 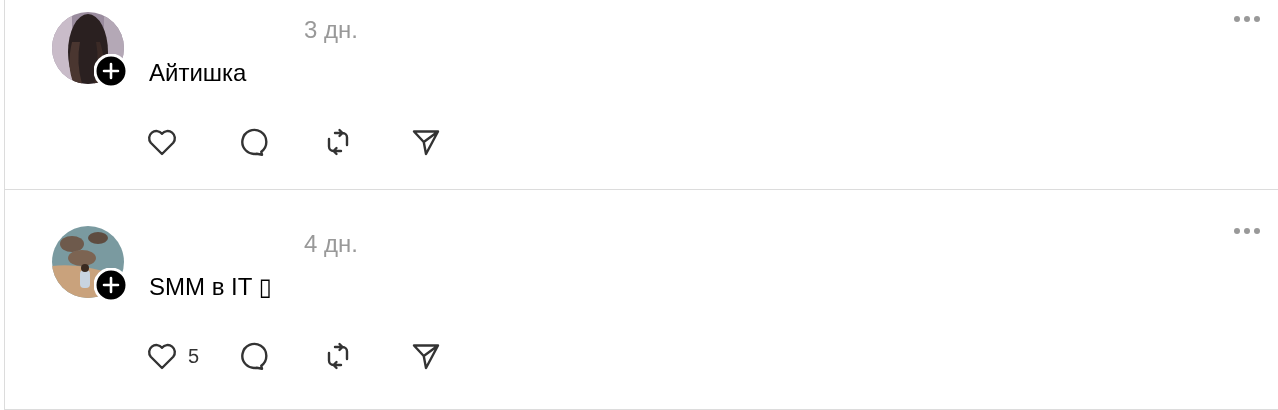 What do you see at coordinates (194, 356) in the screenshot?
I see `like-count: 5` at bounding box center [194, 356].